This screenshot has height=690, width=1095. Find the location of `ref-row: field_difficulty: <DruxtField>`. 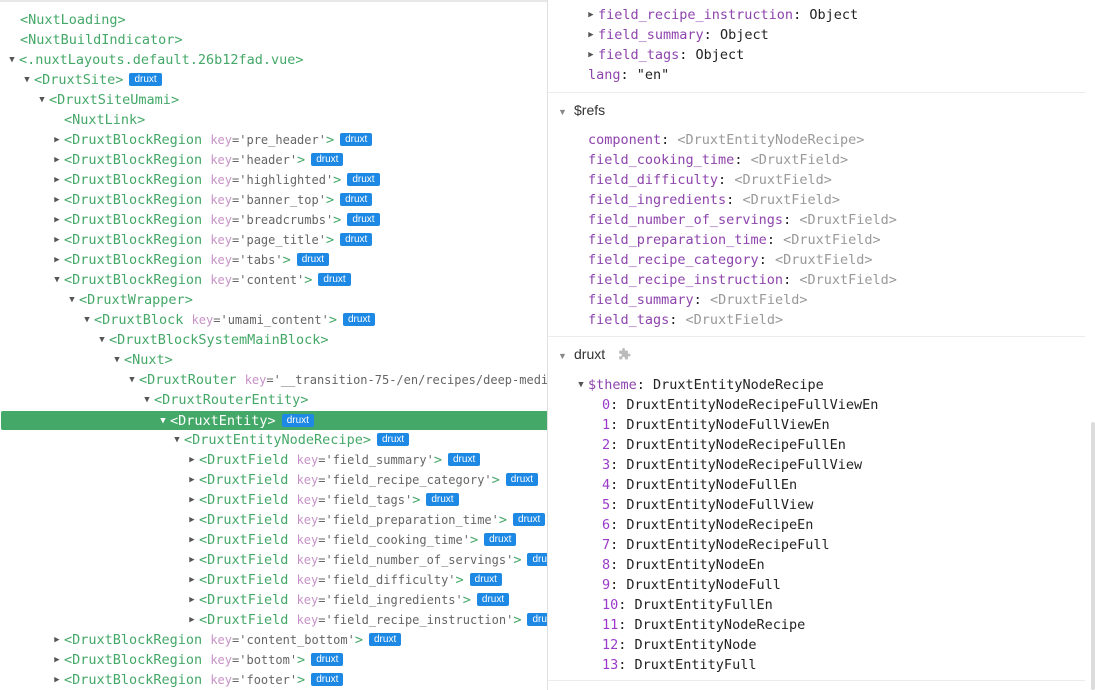

ref-row: field_difficulty: <DruxtField> is located at coordinates (710, 180).